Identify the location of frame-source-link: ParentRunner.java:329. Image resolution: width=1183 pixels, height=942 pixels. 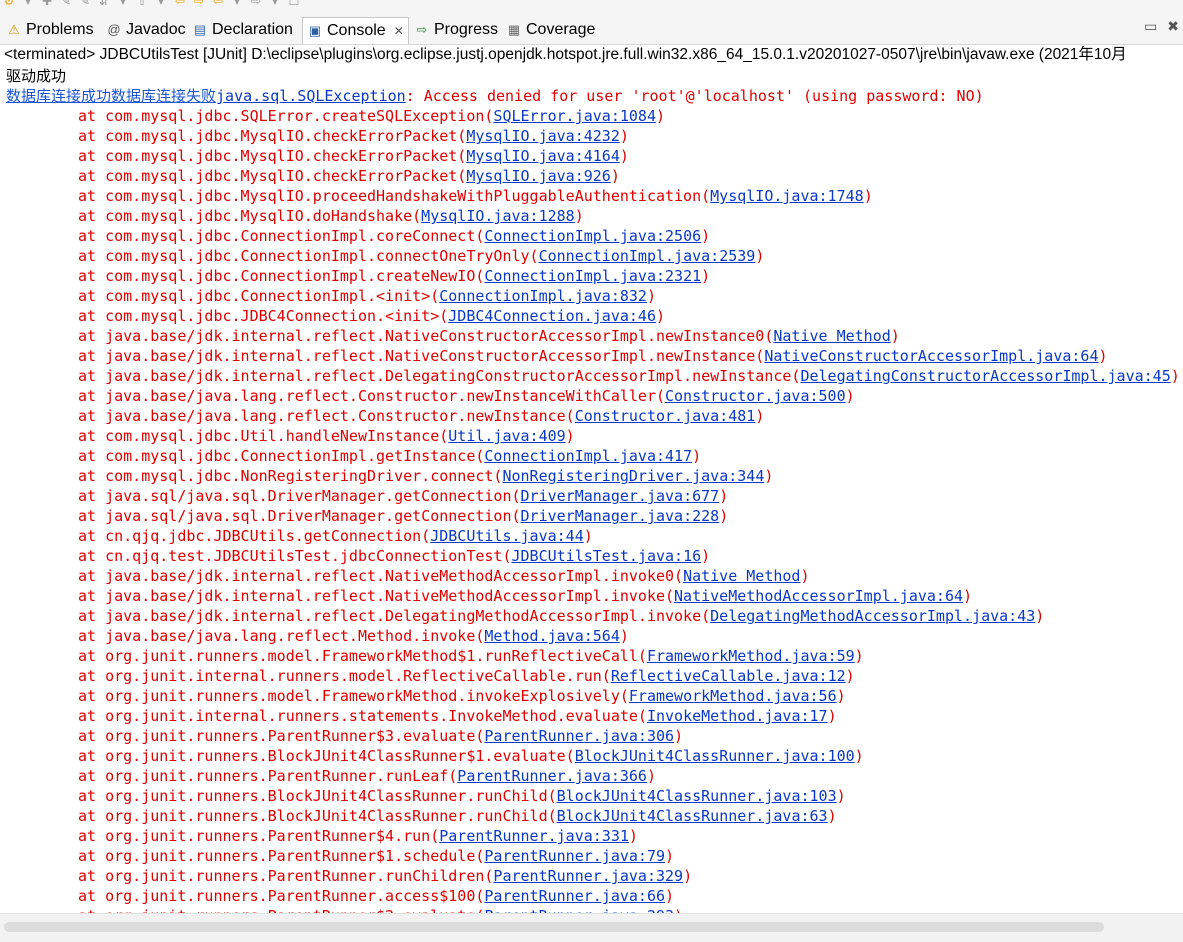
(588, 876).